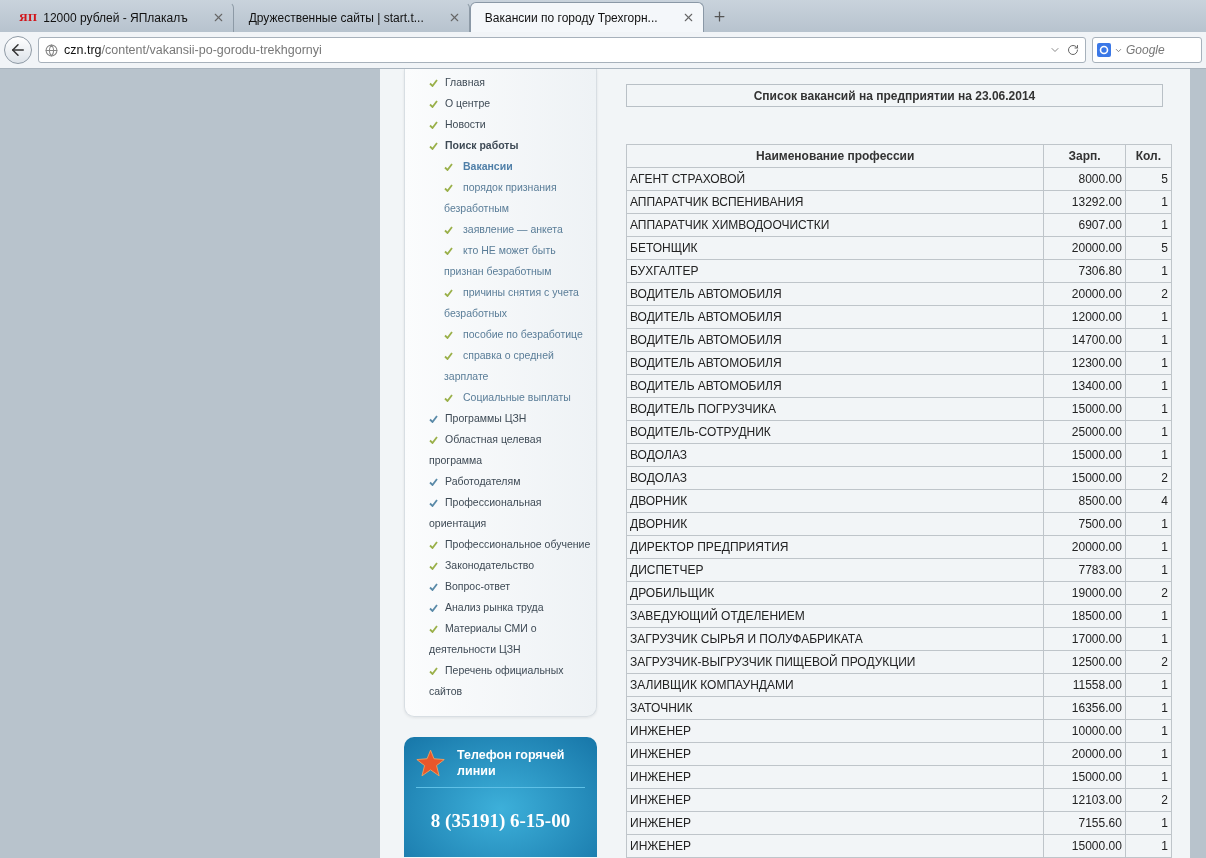  Describe the element at coordinates (1084, 616) in the screenshot. I see `table-cell: 18500.00` at that location.